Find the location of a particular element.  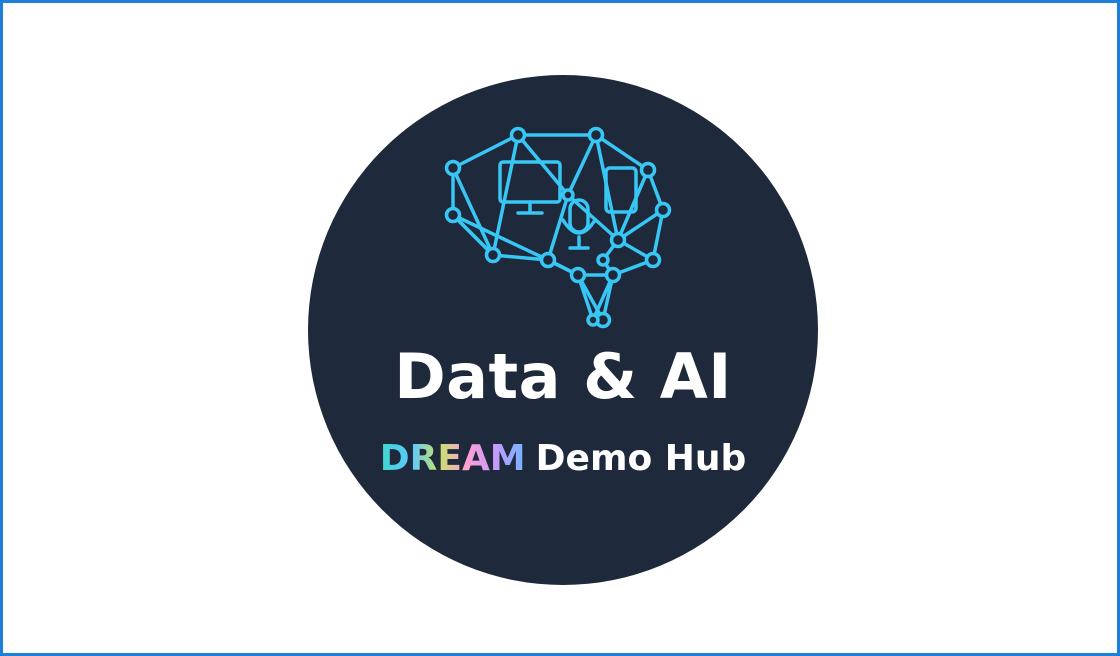

logo-subtitle-rest: Demo Hub is located at coordinates (641, 458).